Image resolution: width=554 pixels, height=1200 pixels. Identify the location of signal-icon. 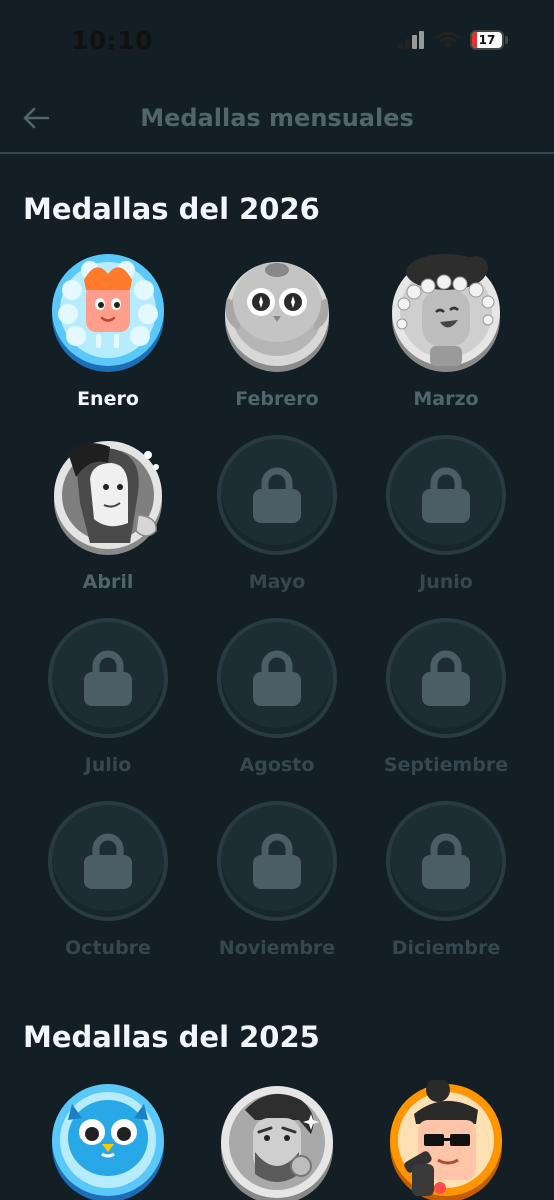
(411, 40).